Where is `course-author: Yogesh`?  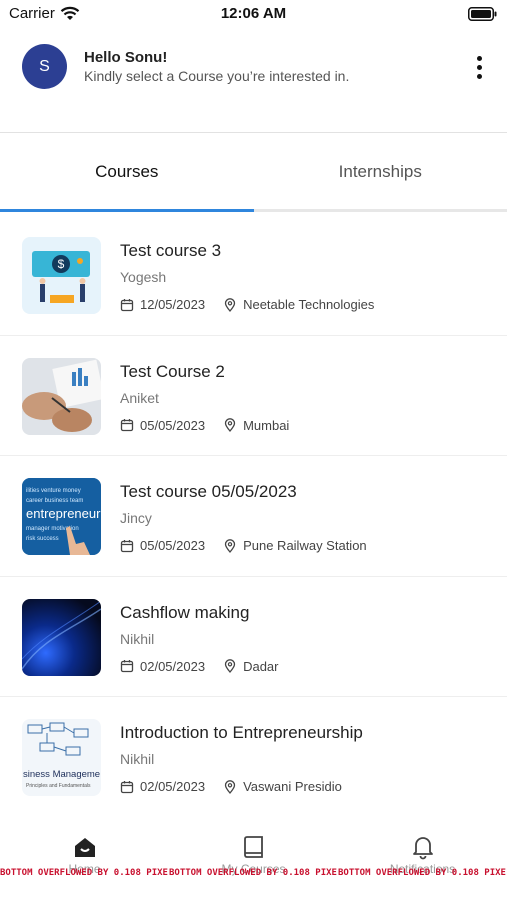
course-author: Yogesh is located at coordinates (143, 277).